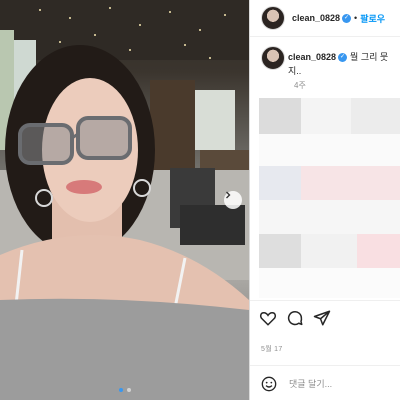 Image resolution: width=400 pixels, height=401 pixels. Describe the element at coordinates (316, 18) in the screenshot. I see `header-username: clean_0828` at that location.